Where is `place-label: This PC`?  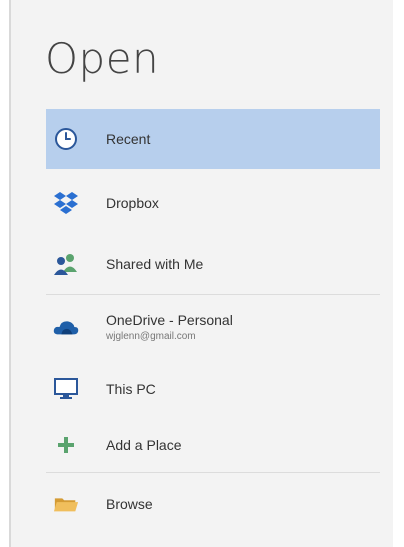
place-label: This PC is located at coordinates (131, 388).